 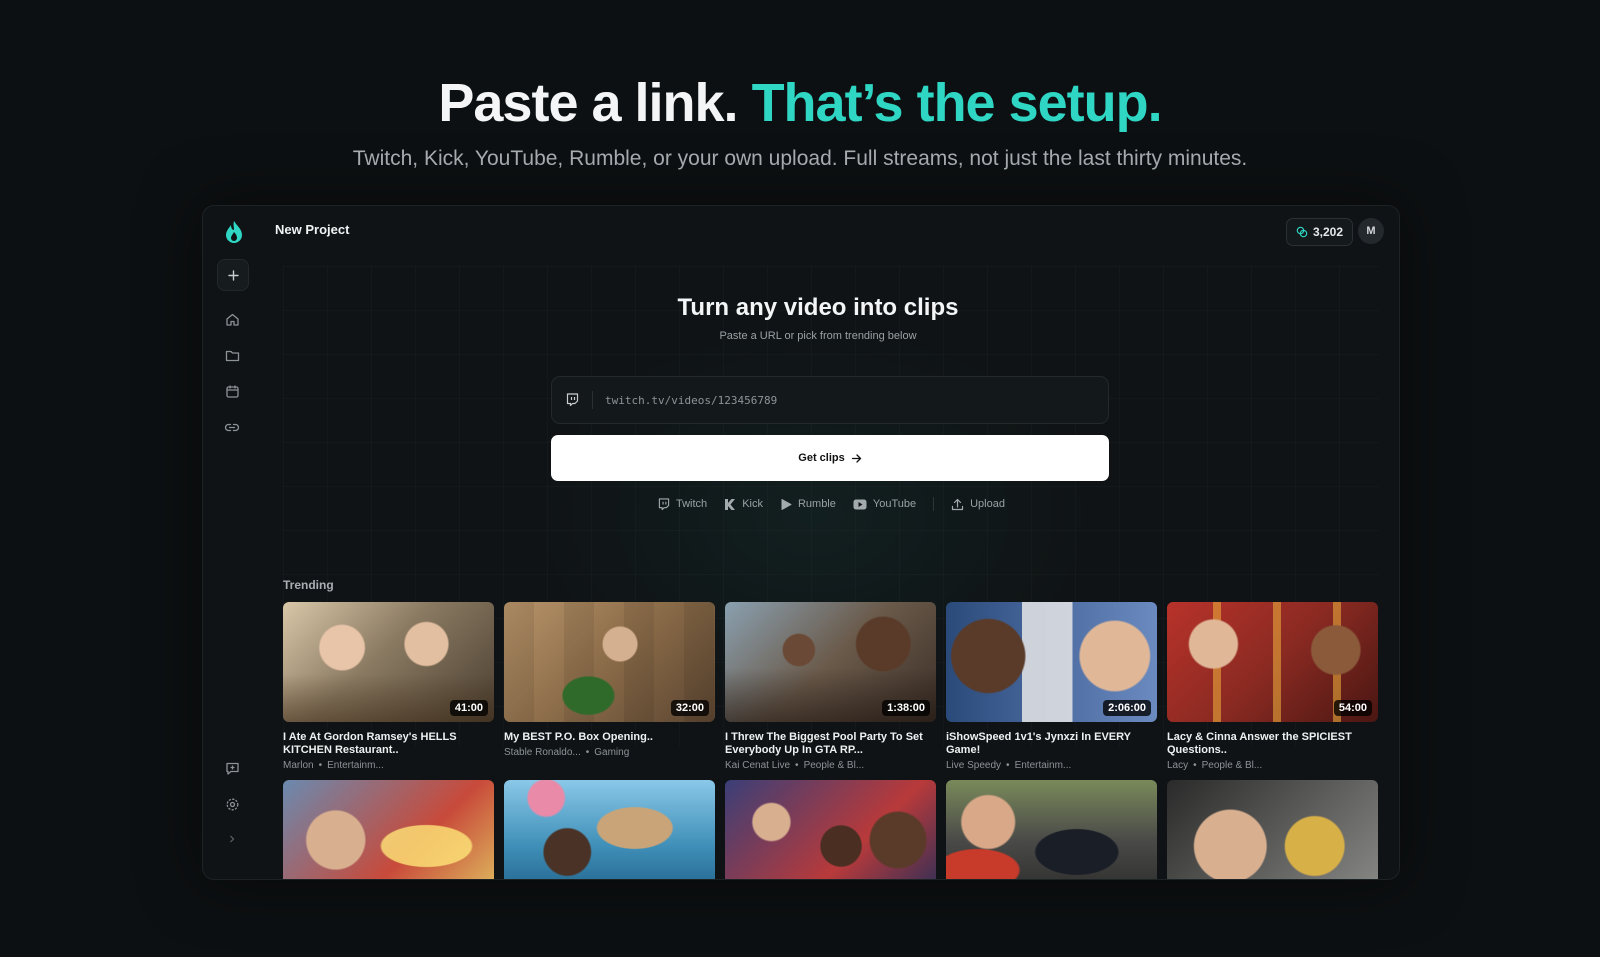 I want to click on link-icon, so click(x=232, y=427).